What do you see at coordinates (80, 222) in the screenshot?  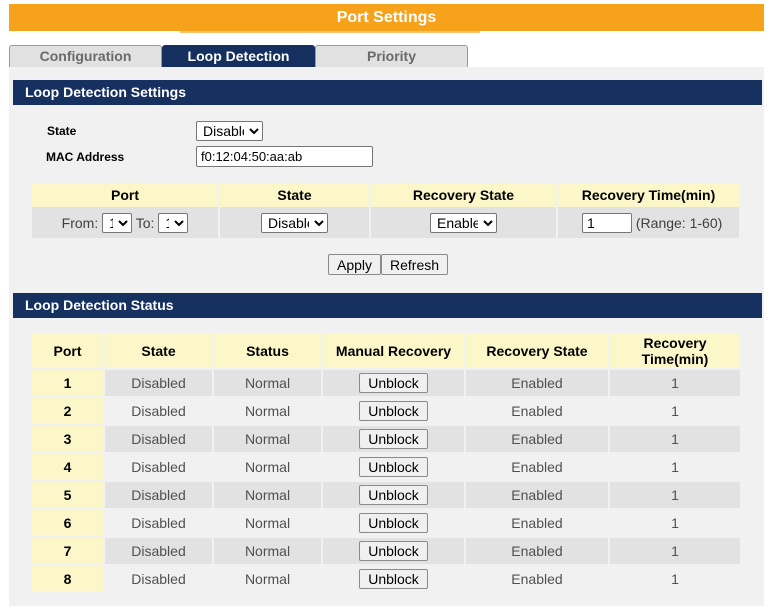 I see `from-label: From:` at bounding box center [80, 222].